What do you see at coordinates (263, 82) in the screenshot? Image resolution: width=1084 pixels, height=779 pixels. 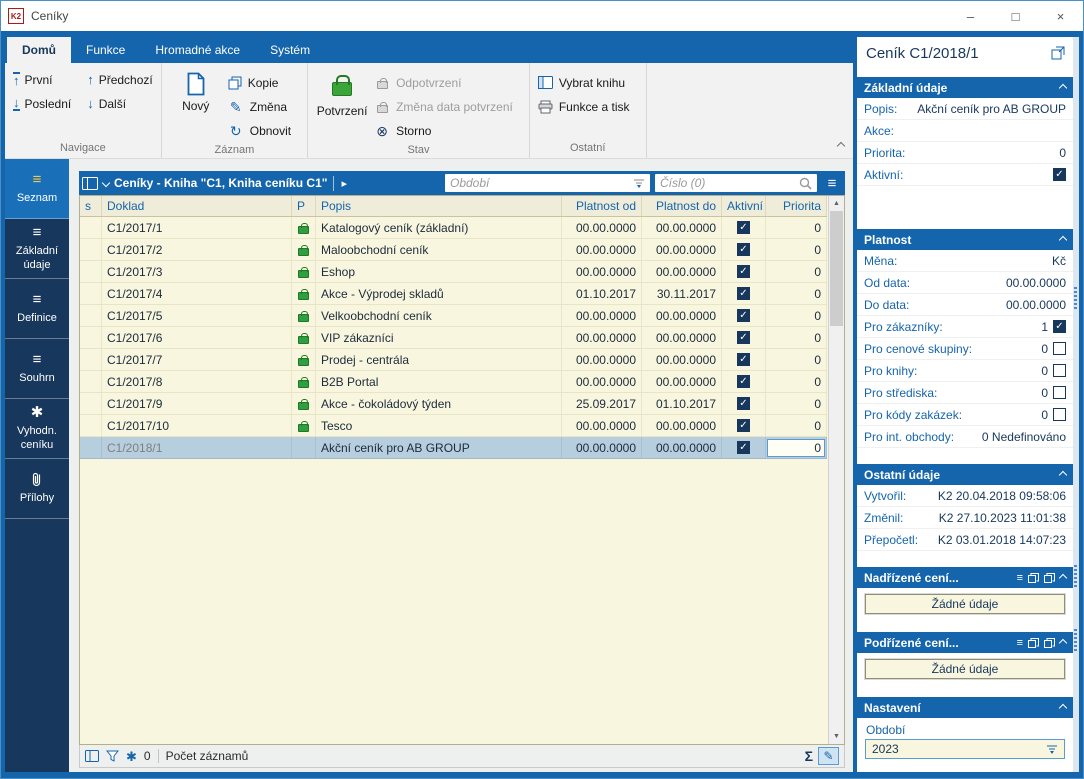 I see `copy-button: Kopie` at bounding box center [263, 82].